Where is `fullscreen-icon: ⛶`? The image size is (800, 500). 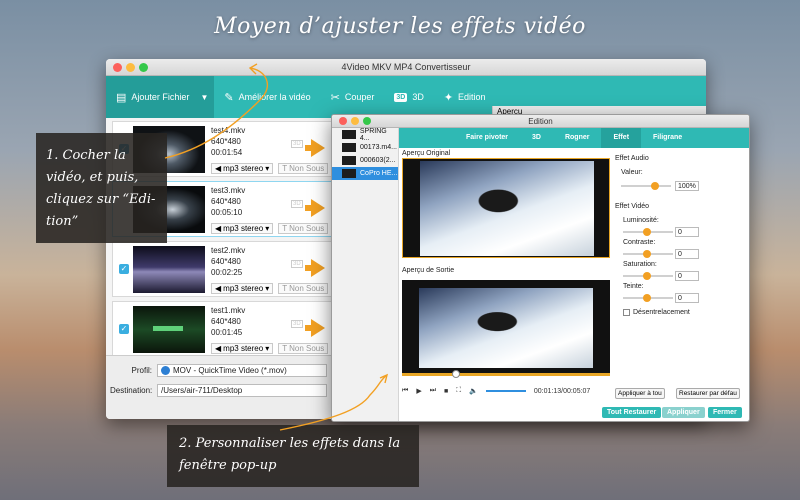
fullscreen-icon: ⛶ is located at coordinates (458, 391).